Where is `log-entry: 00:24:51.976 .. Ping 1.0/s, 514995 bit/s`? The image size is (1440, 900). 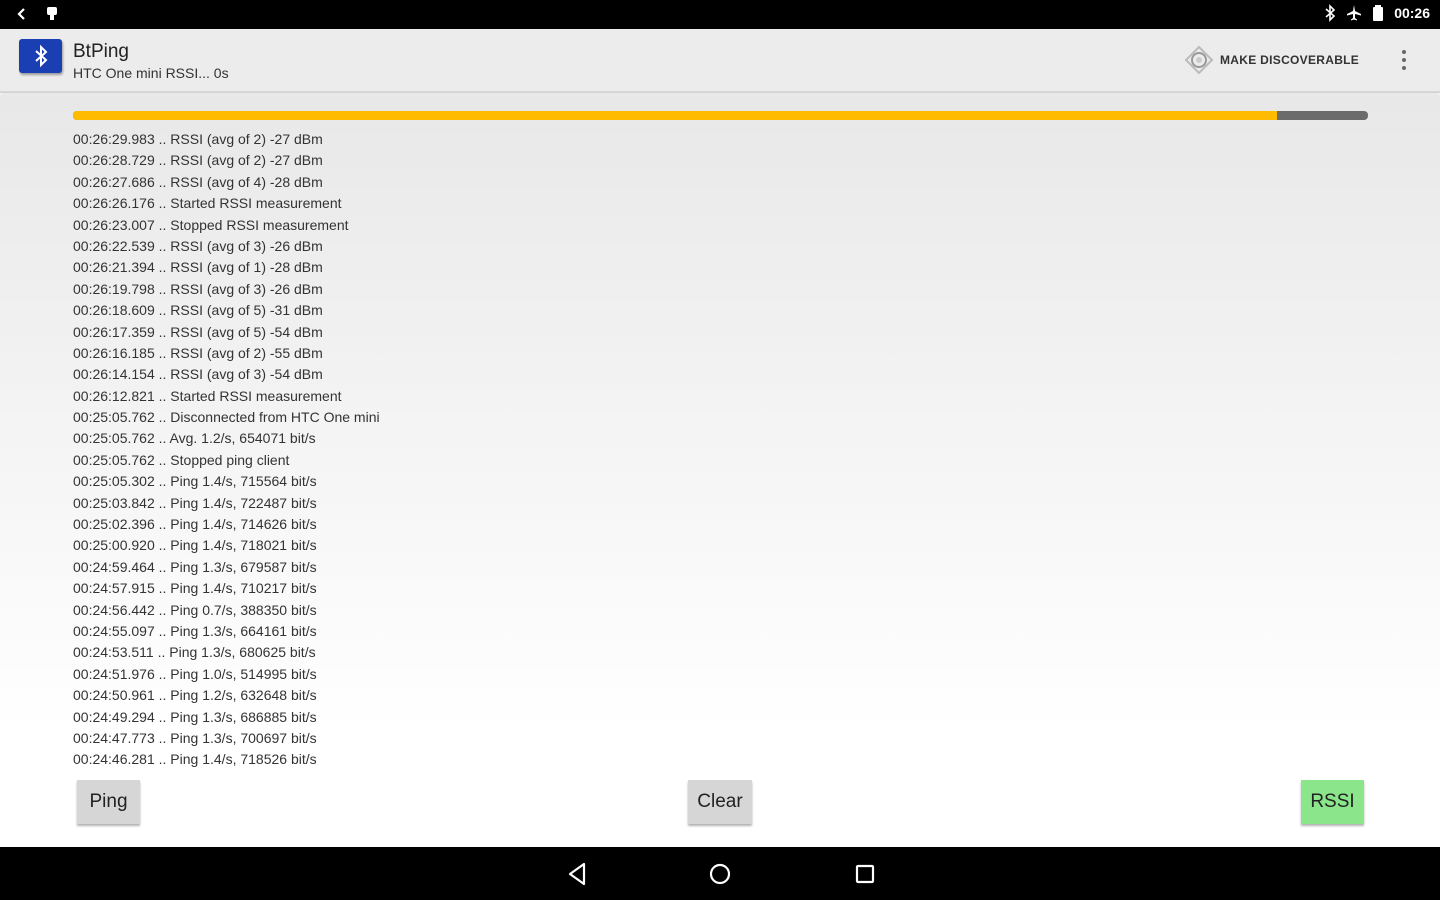 log-entry: 00:24:51.976 .. Ping 1.0/s, 514995 bit/s is located at coordinates (195, 673).